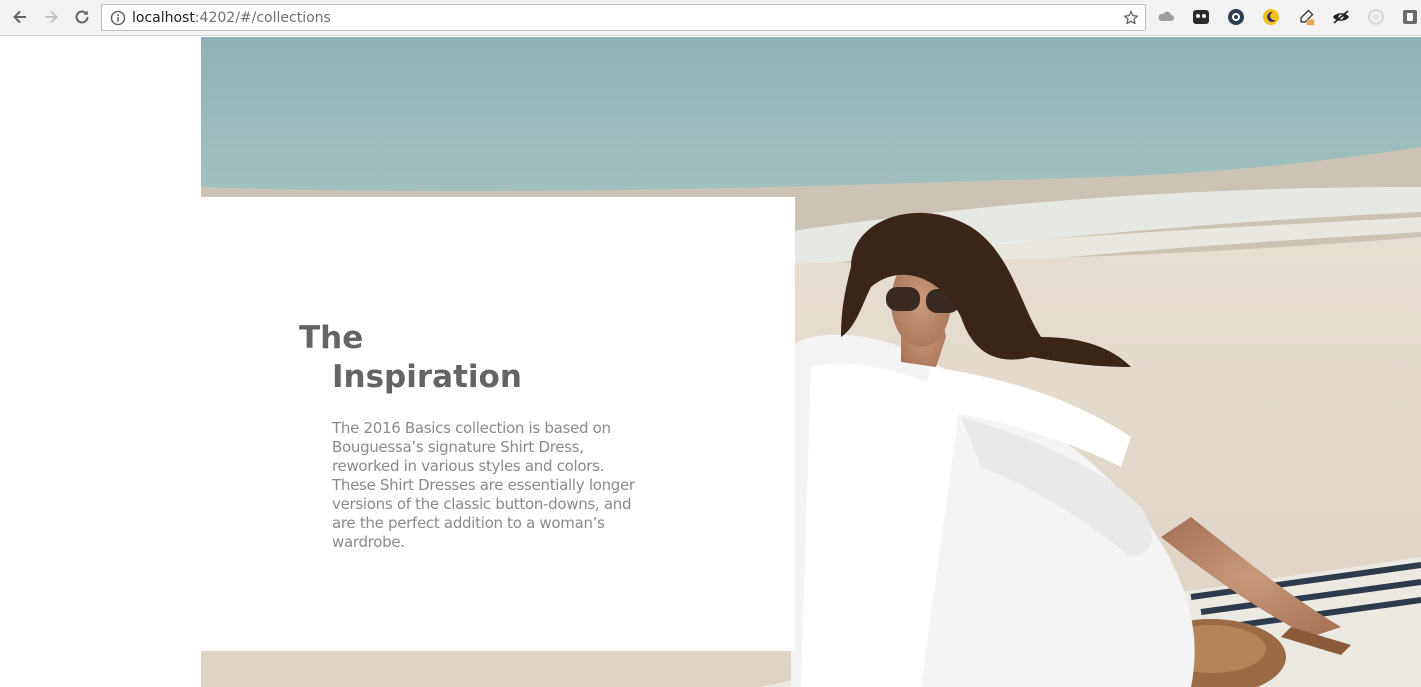  I want to click on forward-arrow-icon, so click(51, 17).